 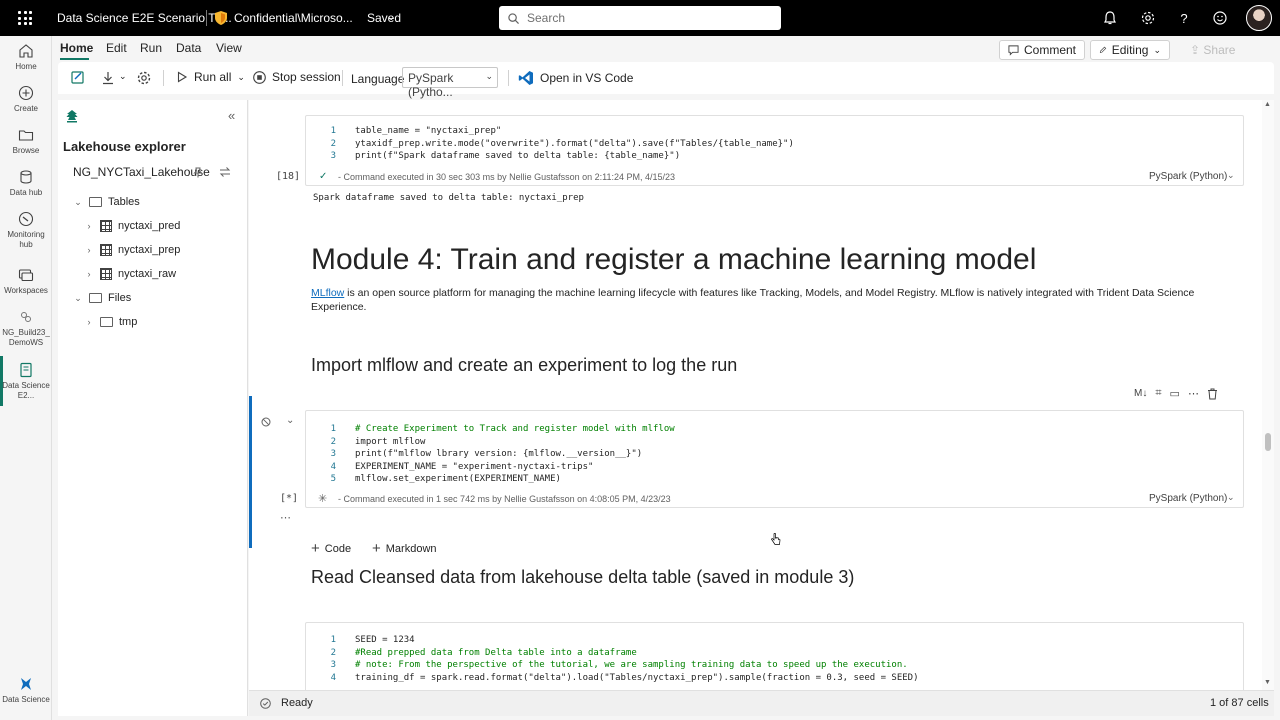 What do you see at coordinates (1140, 393) in the screenshot?
I see `markdown-toggle-icon: M↓` at bounding box center [1140, 393].